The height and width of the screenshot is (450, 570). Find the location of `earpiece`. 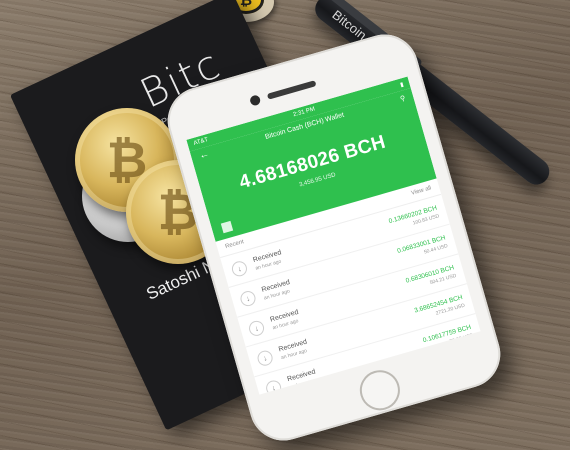

earpiece is located at coordinates (291, 90).